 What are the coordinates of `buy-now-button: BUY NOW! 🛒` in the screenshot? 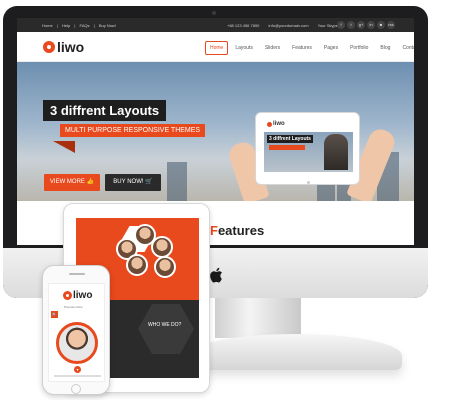 It's located at (133, 182).